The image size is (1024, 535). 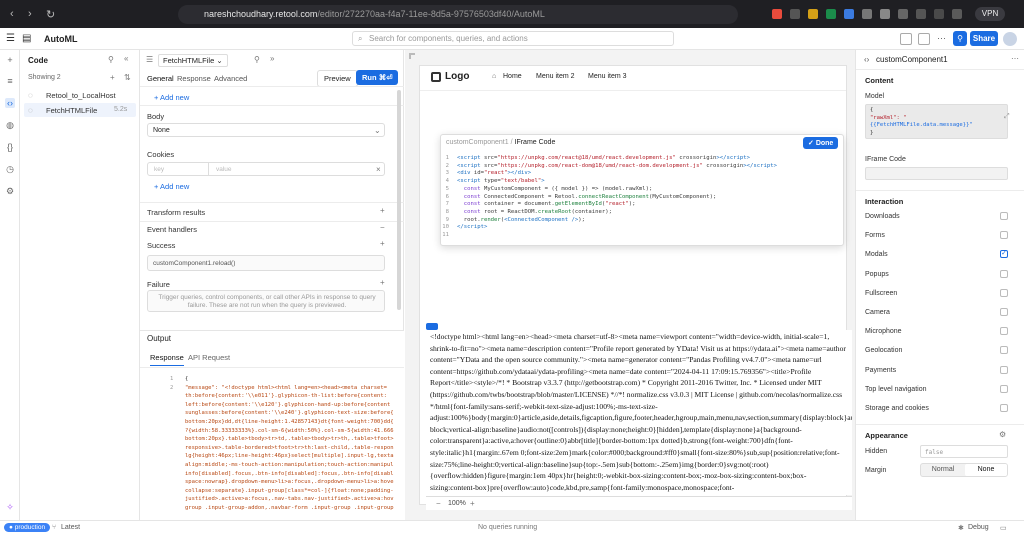 I want to click on query-item-selected: ◌ FetchHTMLFile 5.2s, so click(x=80, y=110).